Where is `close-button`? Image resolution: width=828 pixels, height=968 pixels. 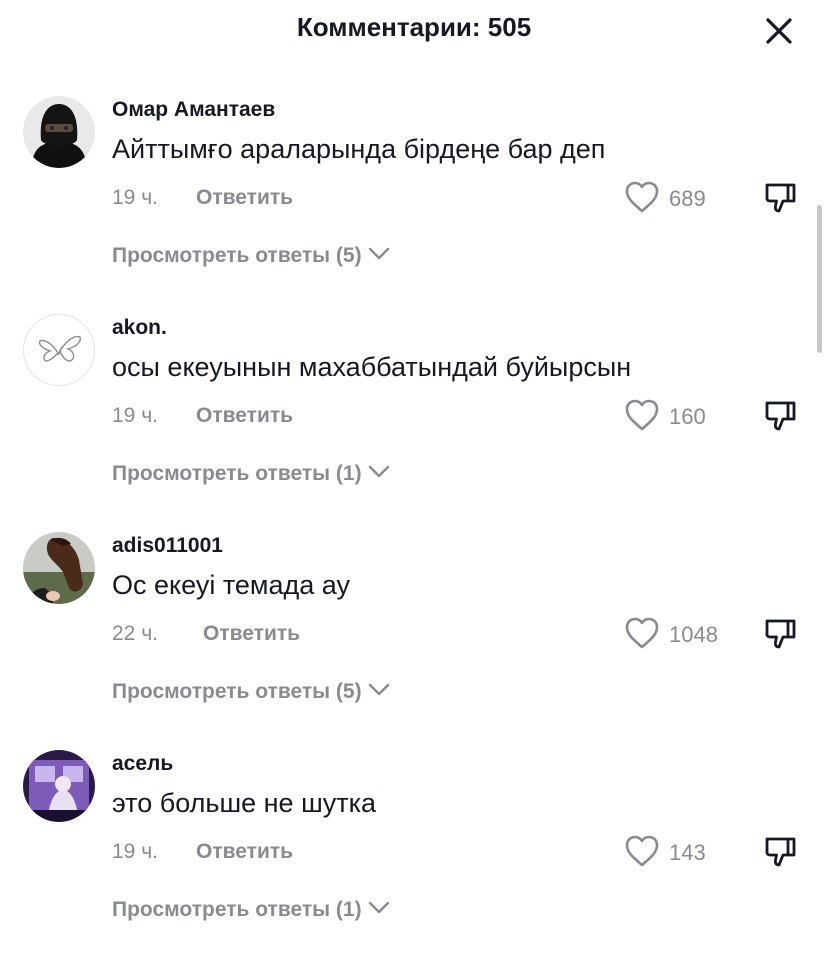
close-button is located at coordinates (779, 31).